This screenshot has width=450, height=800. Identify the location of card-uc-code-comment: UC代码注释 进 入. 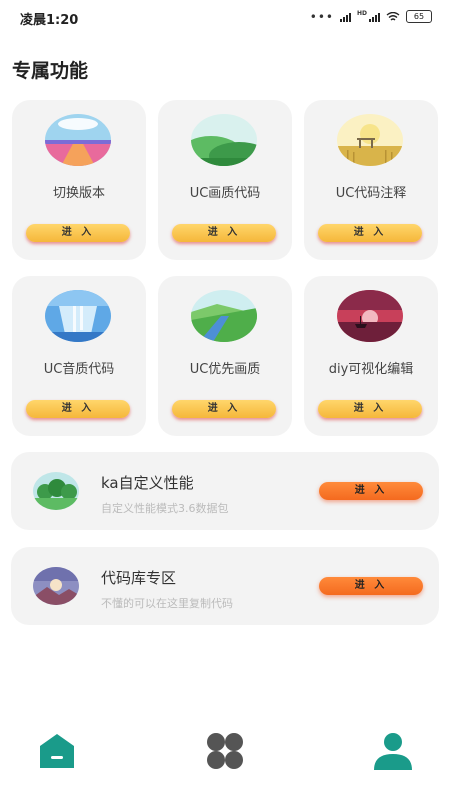
(371, 180).